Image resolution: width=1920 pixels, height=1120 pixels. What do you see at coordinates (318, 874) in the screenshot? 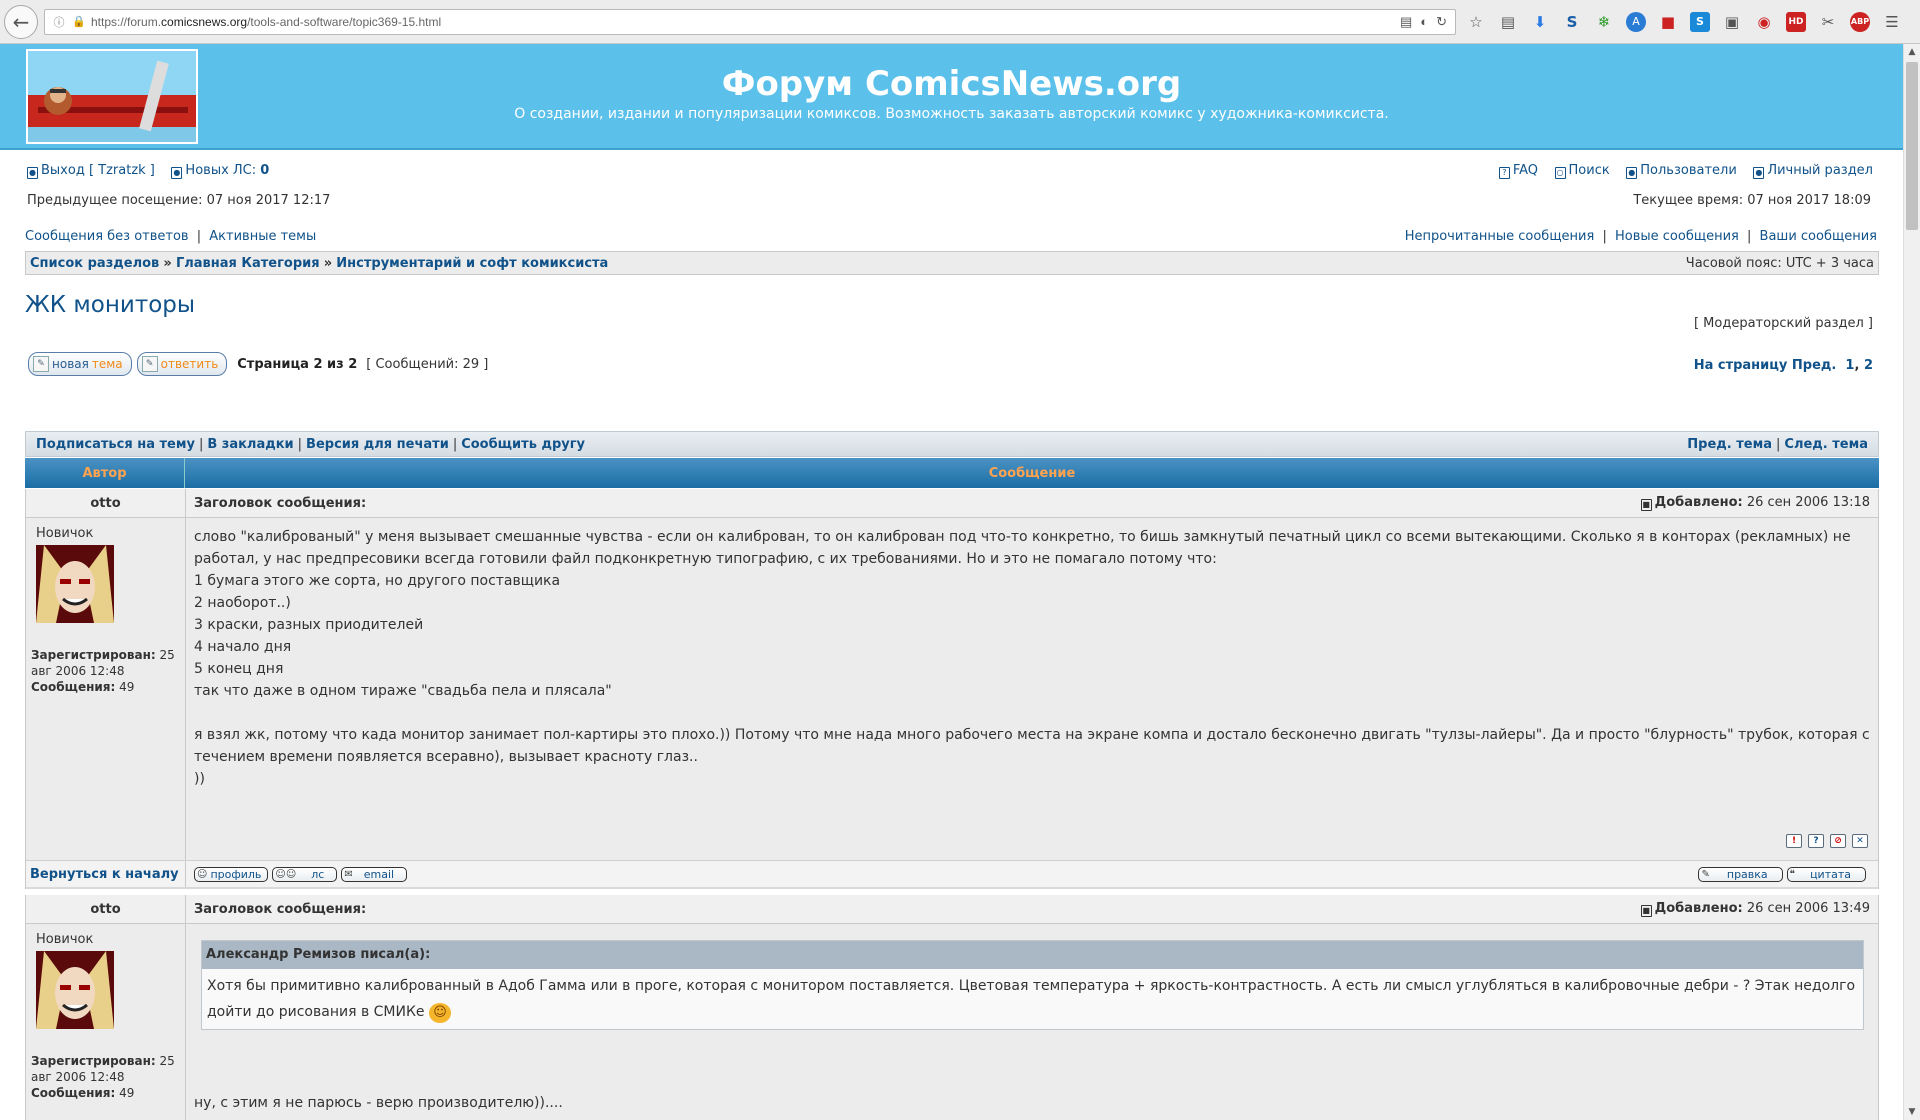
I see `pm-label: лс` at bounding box center [318, 874].